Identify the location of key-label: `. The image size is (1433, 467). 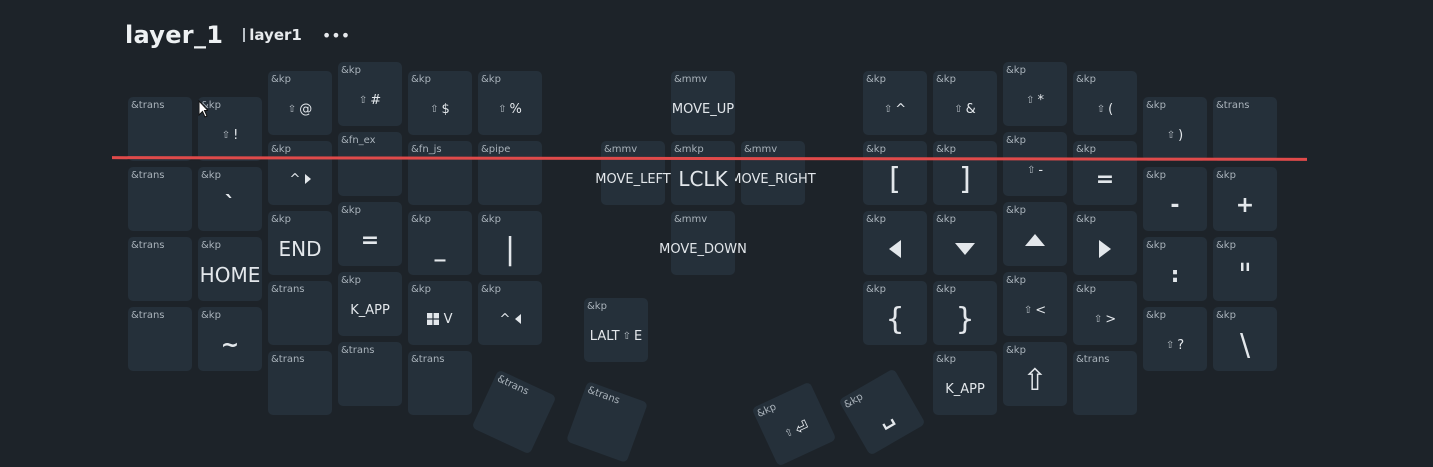
(230, 205).